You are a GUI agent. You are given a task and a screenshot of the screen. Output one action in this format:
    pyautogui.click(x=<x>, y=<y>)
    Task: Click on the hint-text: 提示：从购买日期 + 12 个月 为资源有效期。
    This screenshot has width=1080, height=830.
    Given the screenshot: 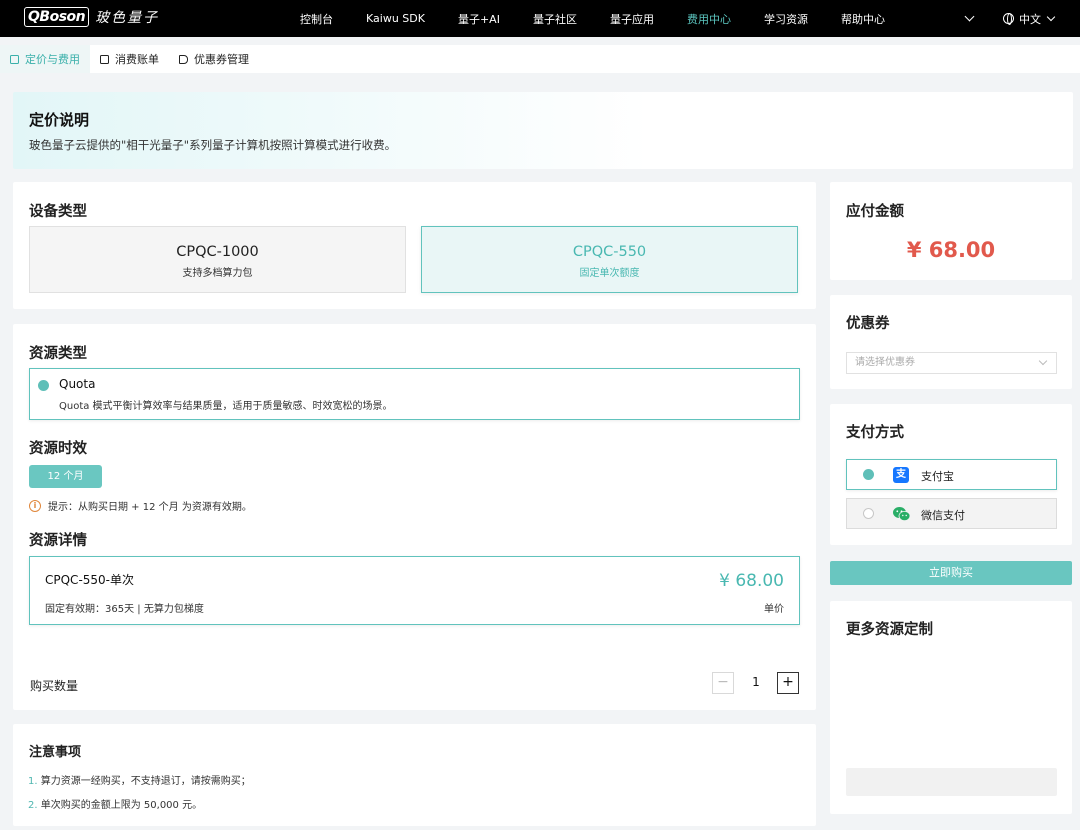 What is the action you would take?
    pyautogui.click(x=150, y=507)
    